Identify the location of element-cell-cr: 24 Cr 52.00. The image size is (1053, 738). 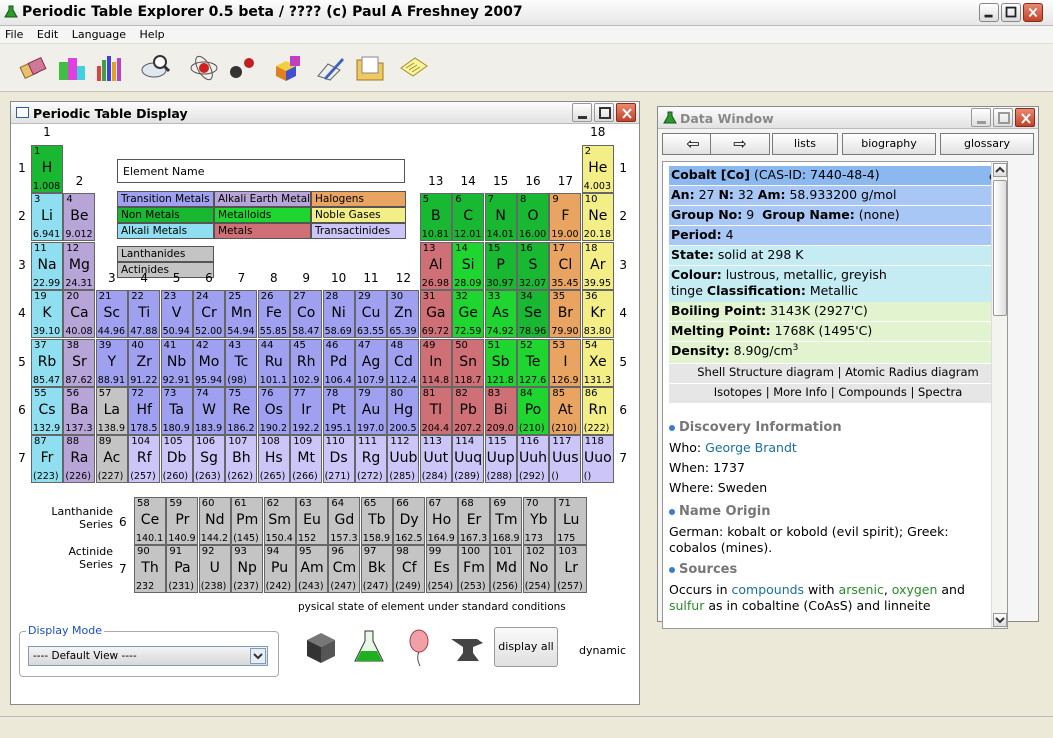
(209, 314).